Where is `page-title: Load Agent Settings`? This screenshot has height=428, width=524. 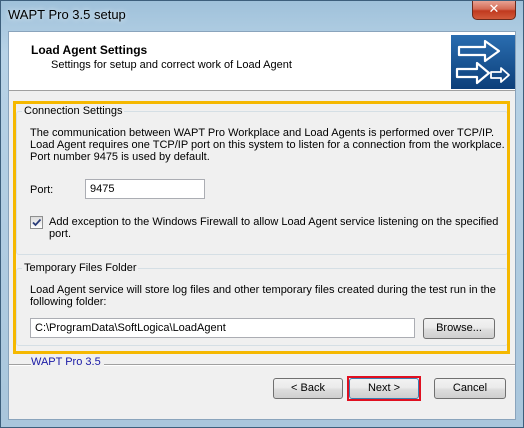 page-title: Load Agent Settings is located at coordinates (89, 50).